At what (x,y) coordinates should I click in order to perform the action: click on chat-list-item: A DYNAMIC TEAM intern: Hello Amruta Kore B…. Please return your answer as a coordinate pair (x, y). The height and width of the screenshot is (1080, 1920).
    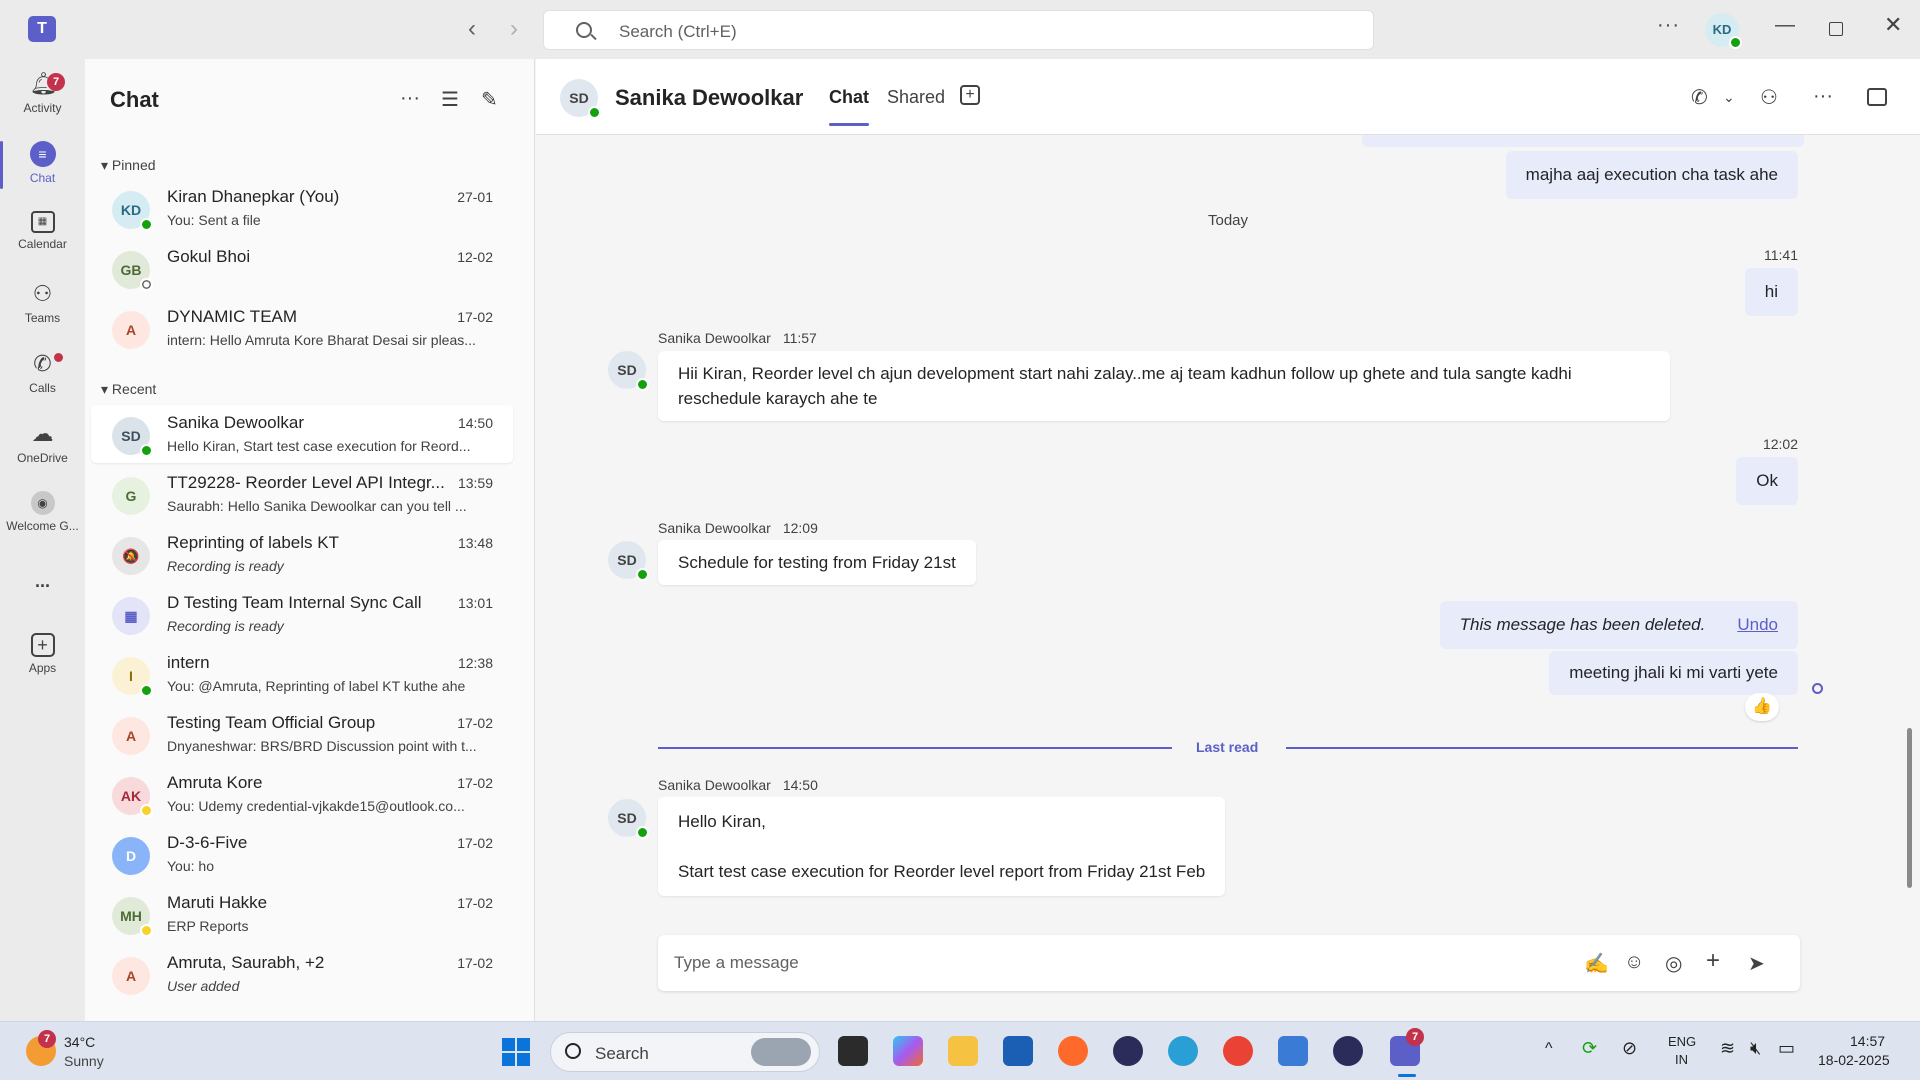
    Looking at the image, I should click on (302, 328).